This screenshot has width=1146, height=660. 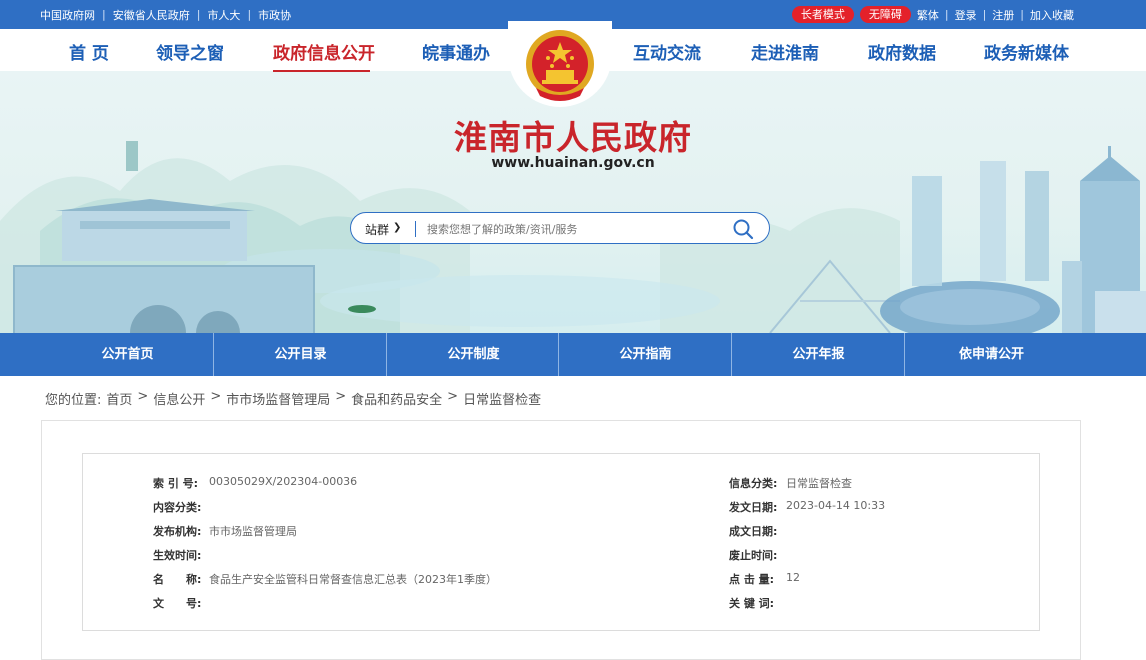 What do you see at coordinates (353, 579) in the screenshot?
I see `name-value: 食品生产安全监管科日常督查信息汇总表（2023年1季度）` at bounding box center [353, 579].